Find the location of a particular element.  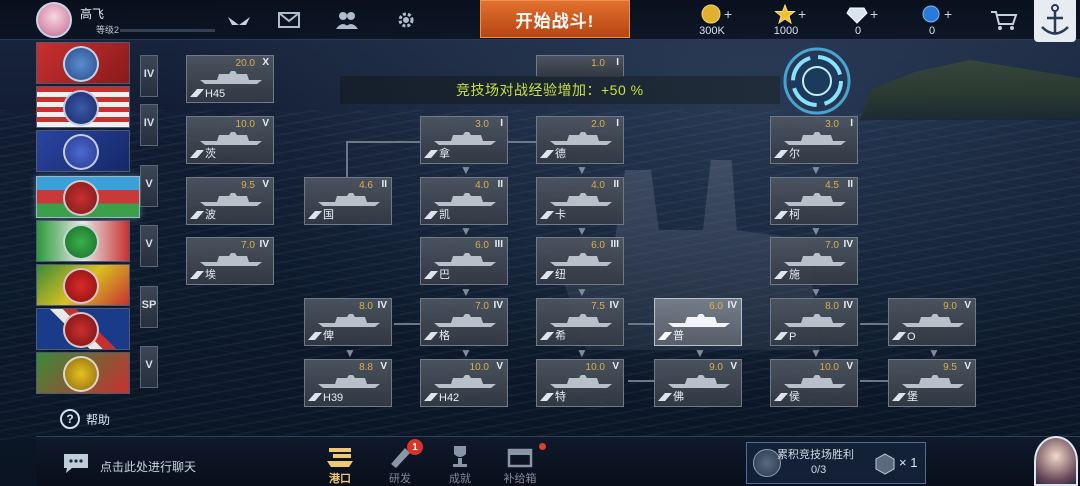

nation-tabs is located at coordinates (88, 220).